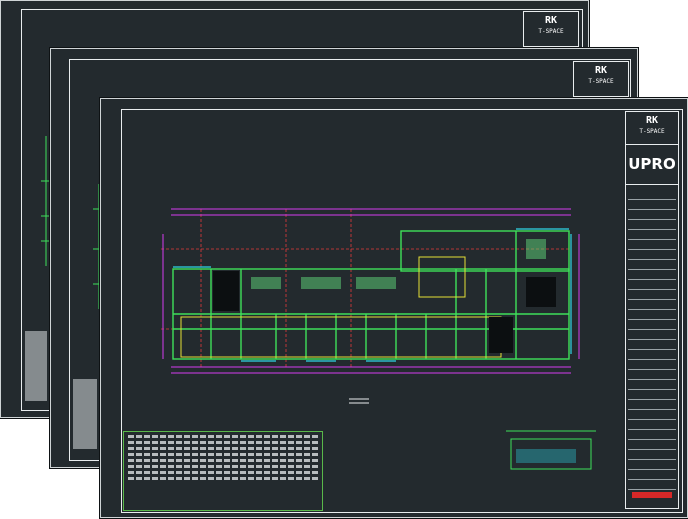  Describe the element at coordinates (546, 456) in the screenshot. I see `section-detail-fill` at that location.